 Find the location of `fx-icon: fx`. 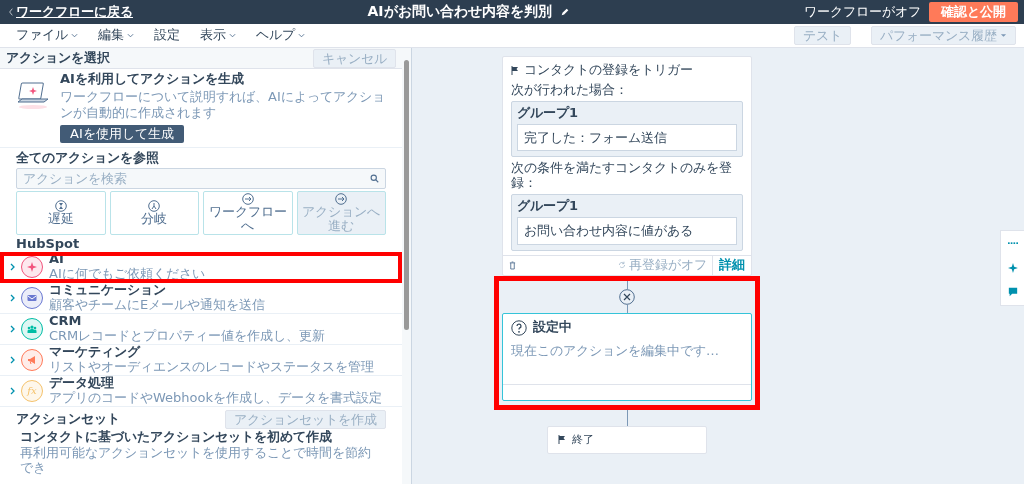

fx-icon: fx is located at coordinates (32, 390).